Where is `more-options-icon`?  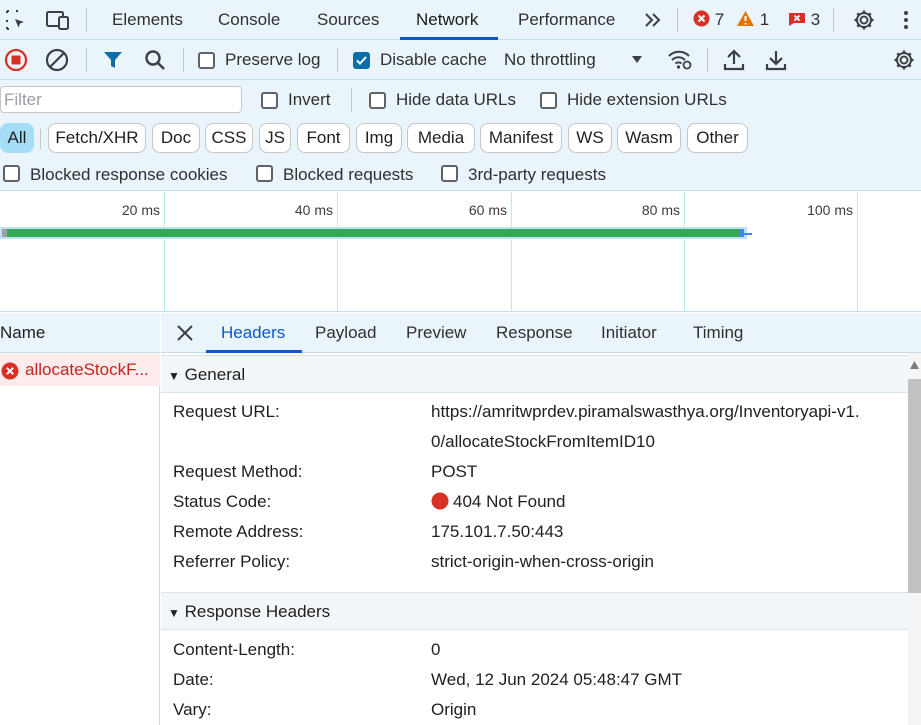
more-options-icon is located at coordinates (910, 20).